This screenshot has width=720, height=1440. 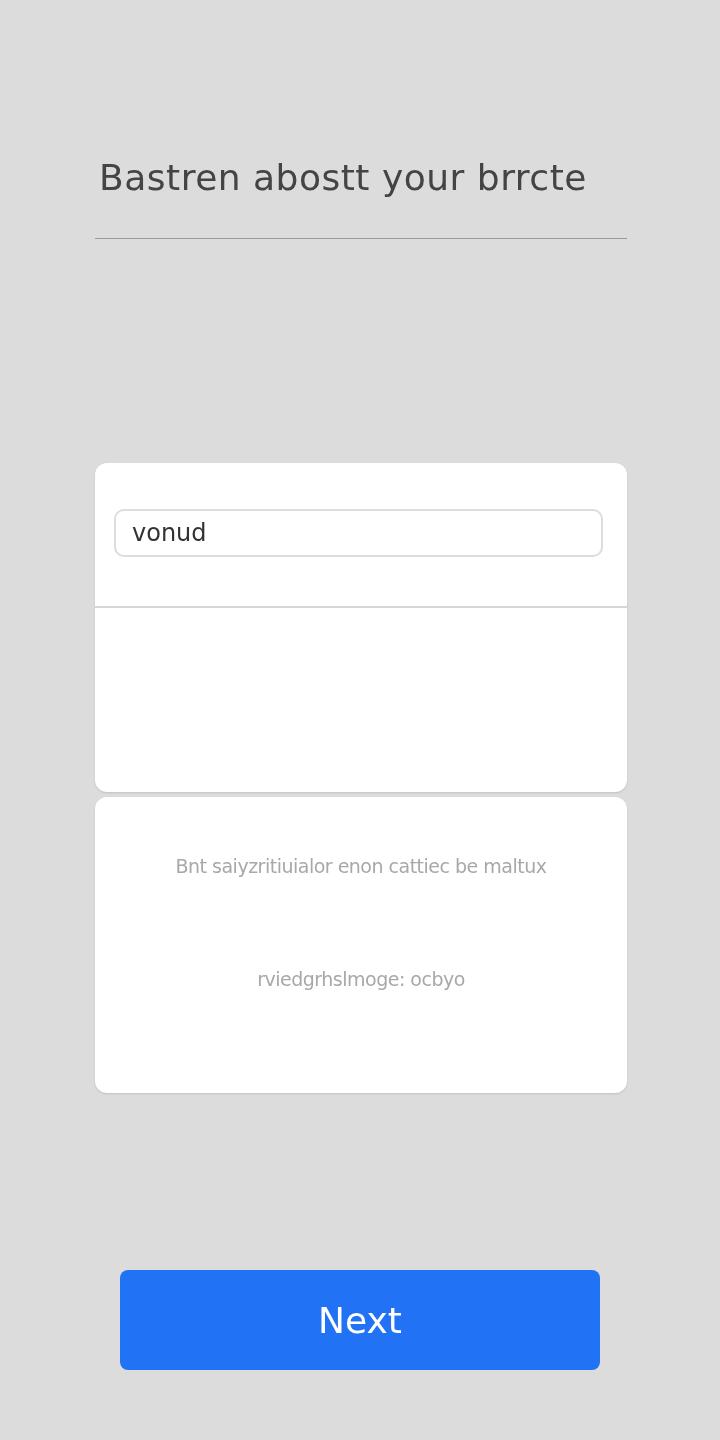 What do you see at coordinates (343, 178) in the screenshot?
I see `page-heading: Bastren abostt your brrcte` at bounding box center [343, 178].